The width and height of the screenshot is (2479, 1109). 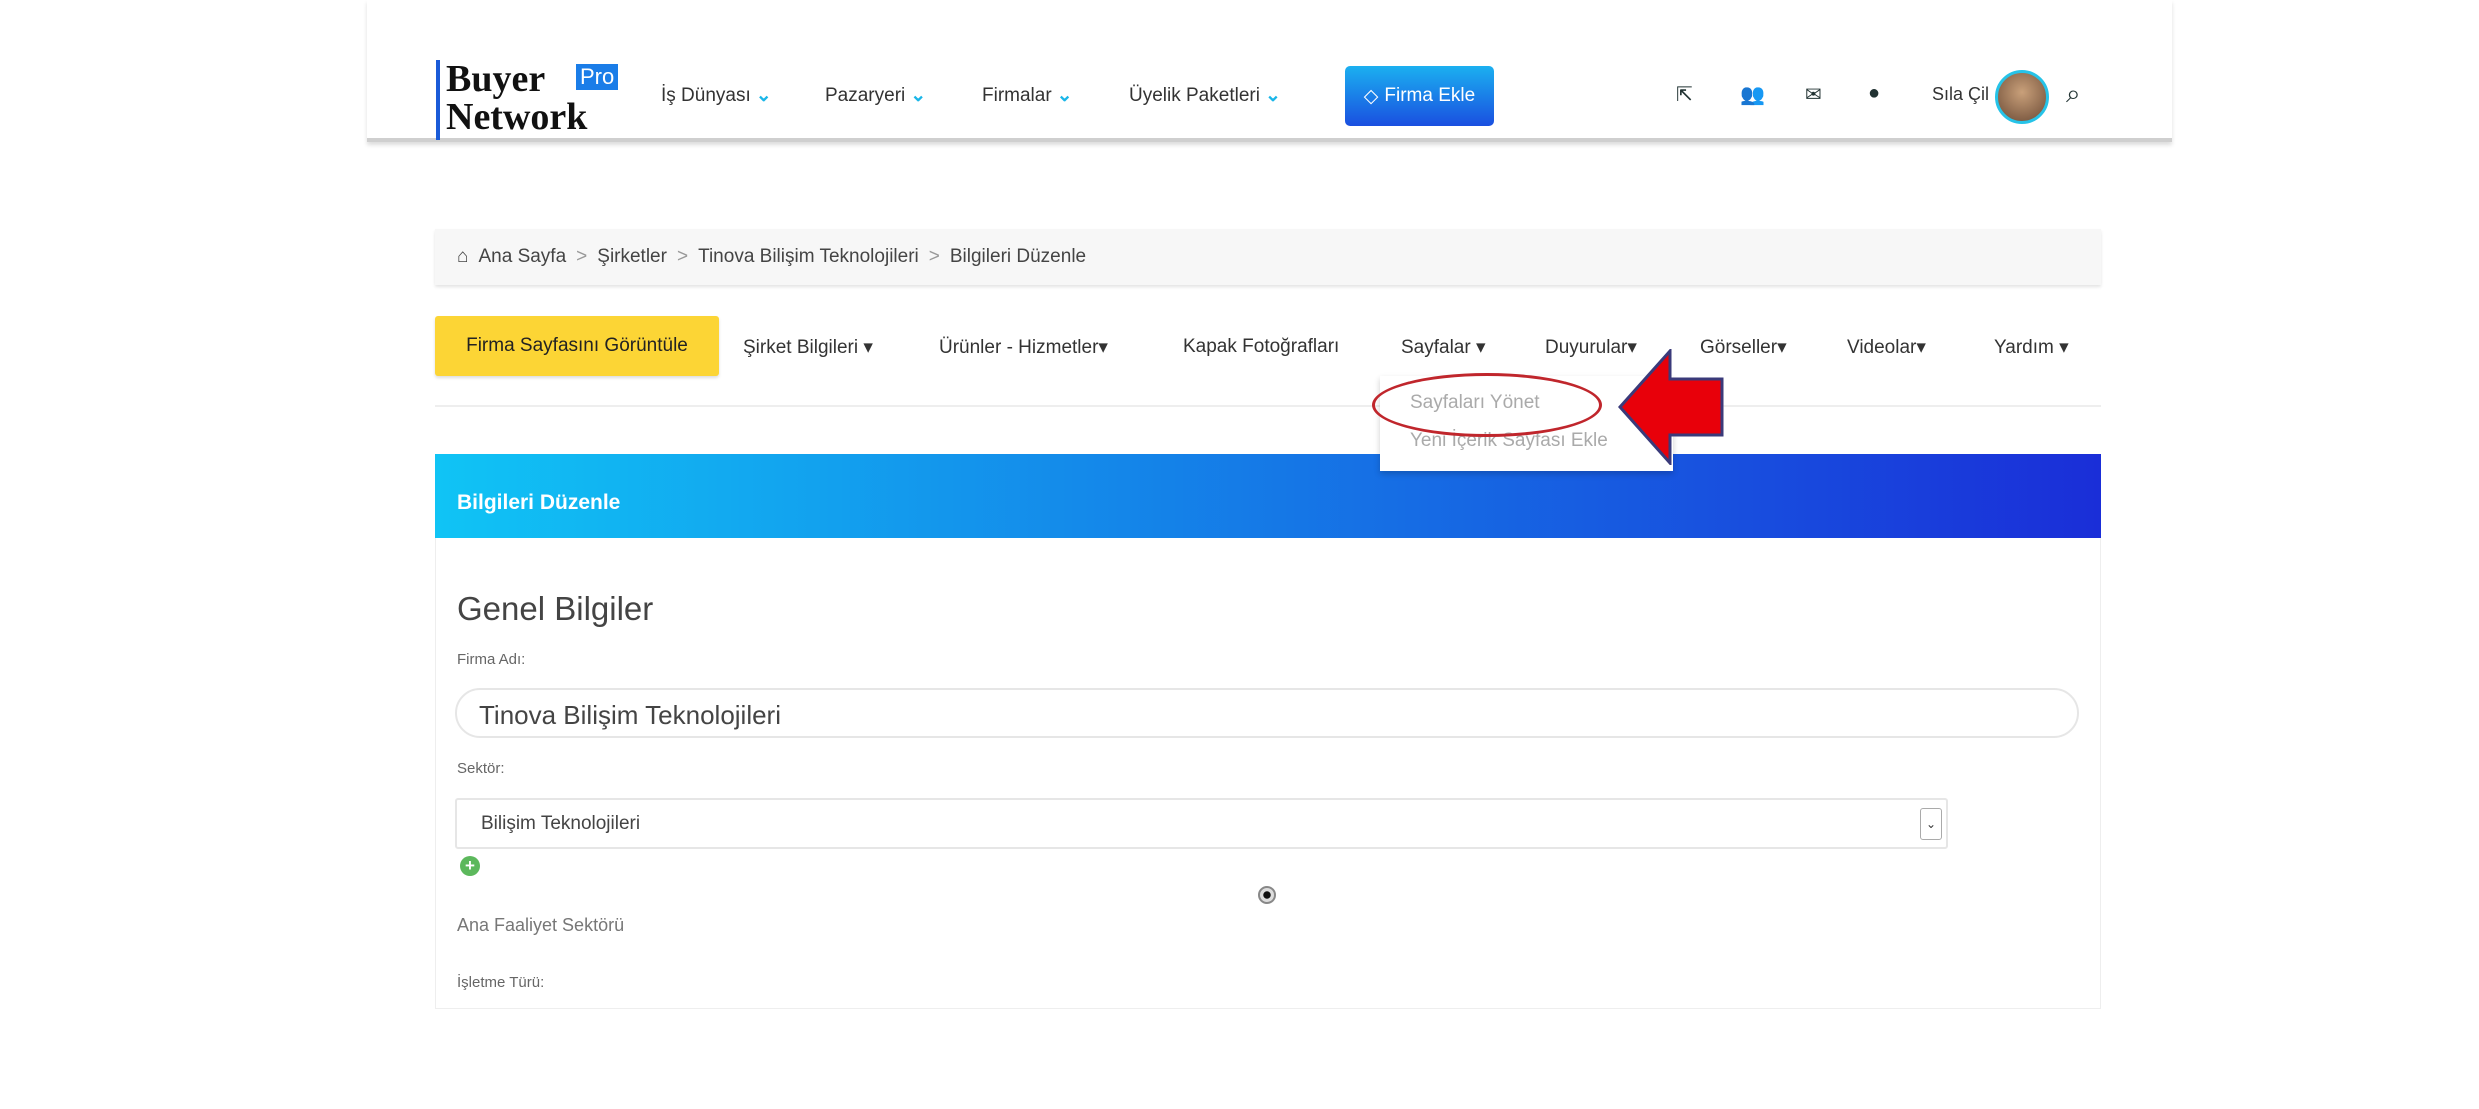 I want to click on ana-faaliyet-label: Ana Faaliyet Sektörü, so click(x=541, y=925).